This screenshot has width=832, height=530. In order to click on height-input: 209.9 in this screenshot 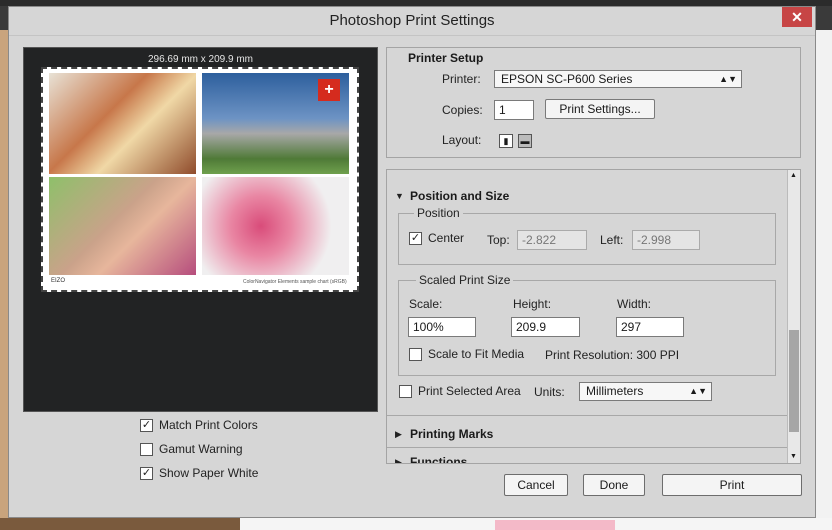, I will do `click(545, 327)`.